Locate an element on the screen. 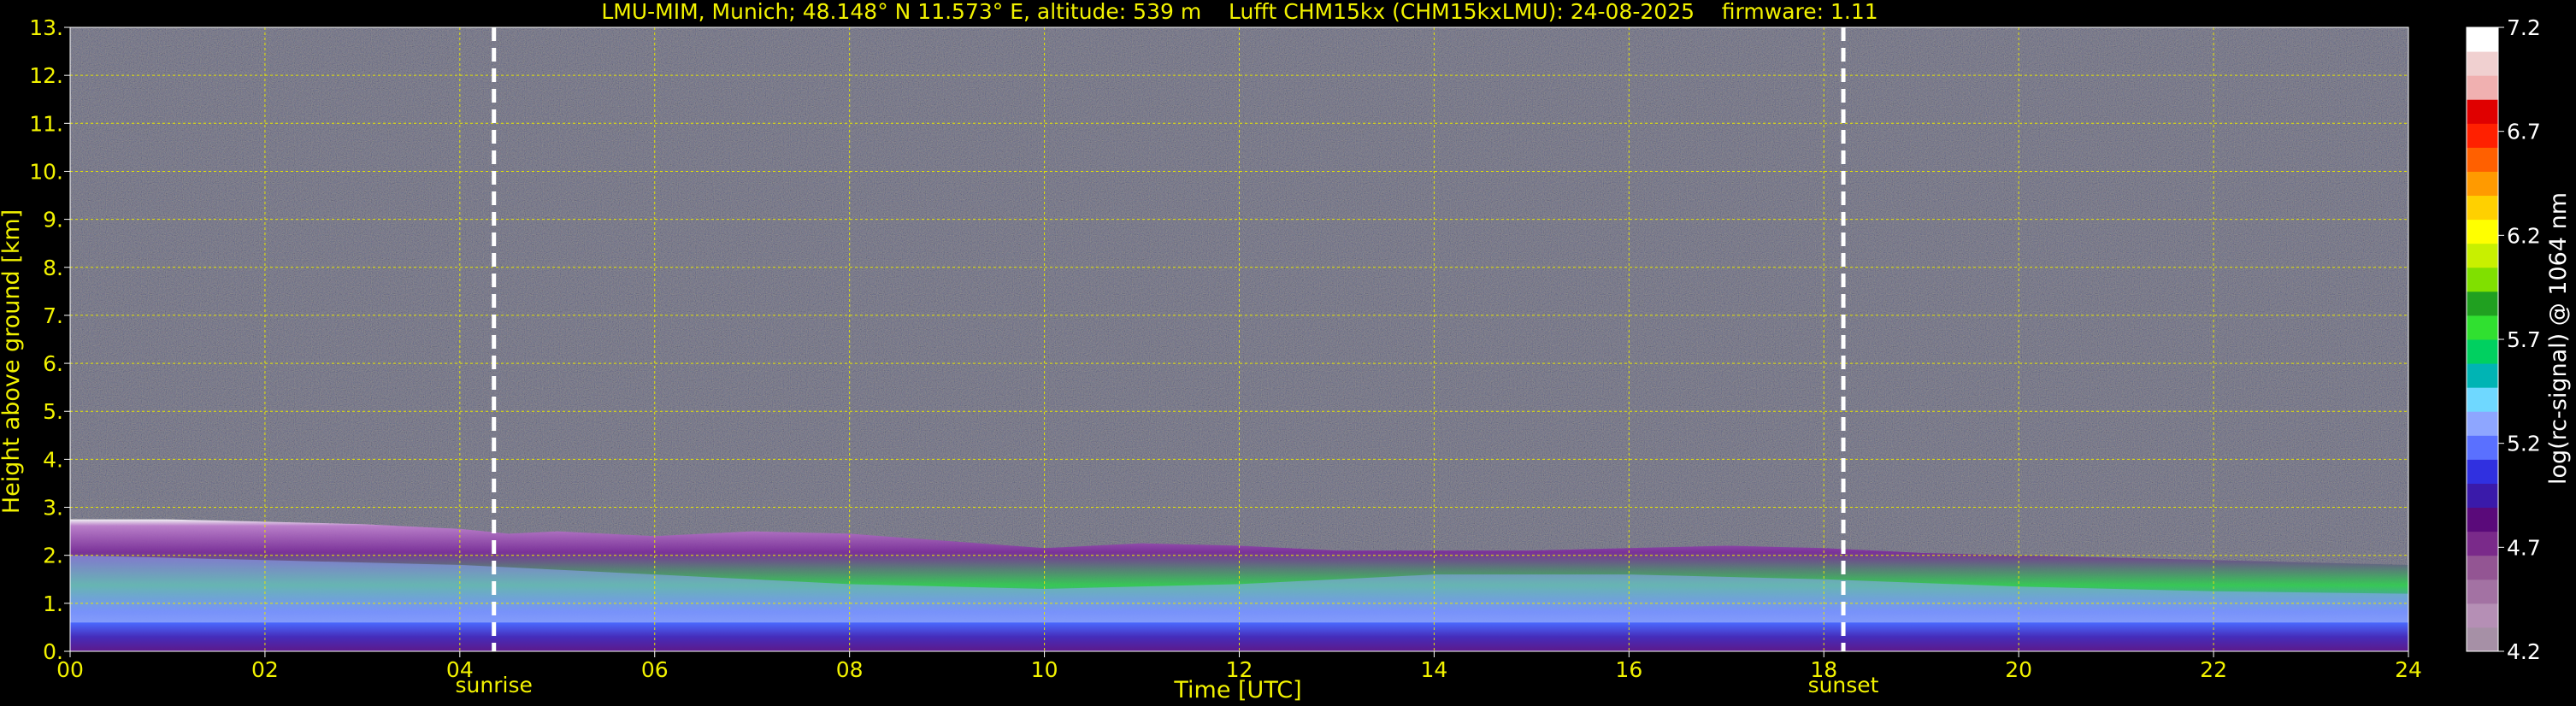  x-axis-label: Time [UTC] is located at coordinates (1237, 690).